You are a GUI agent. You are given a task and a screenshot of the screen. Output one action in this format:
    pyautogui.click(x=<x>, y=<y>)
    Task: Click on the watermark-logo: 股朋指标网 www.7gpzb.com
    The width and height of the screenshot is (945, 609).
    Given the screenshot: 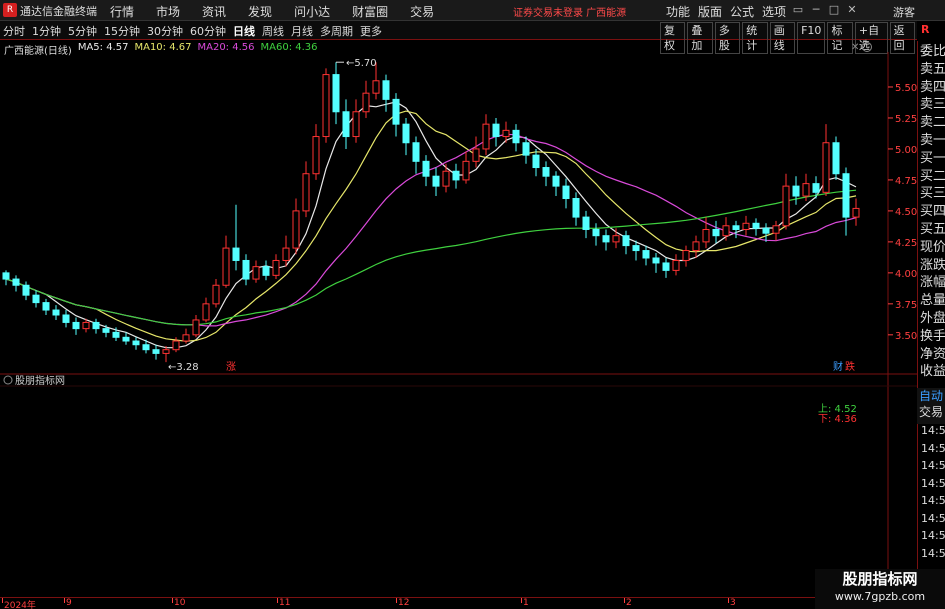 What is the action you would take?
    pyautogui.click(x=880, y=589)
    